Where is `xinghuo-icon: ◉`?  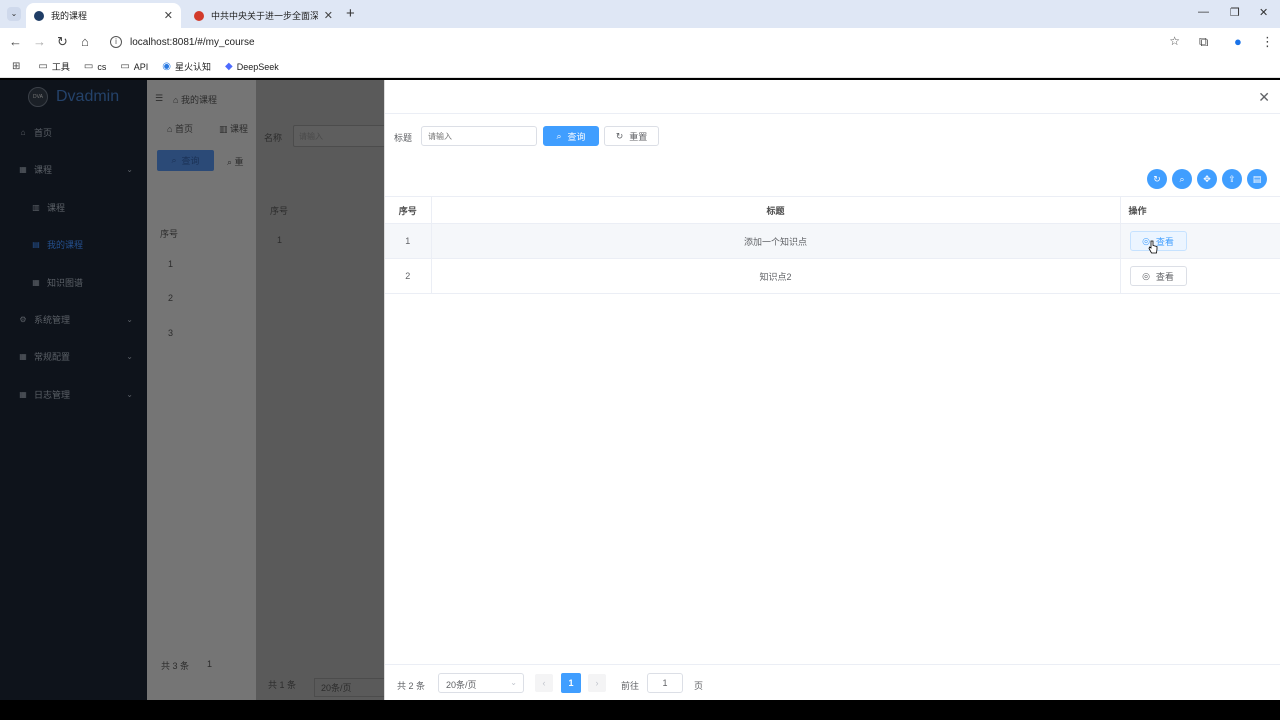
xinghuo-icon: ◉ is located at coordinates (167, 66).